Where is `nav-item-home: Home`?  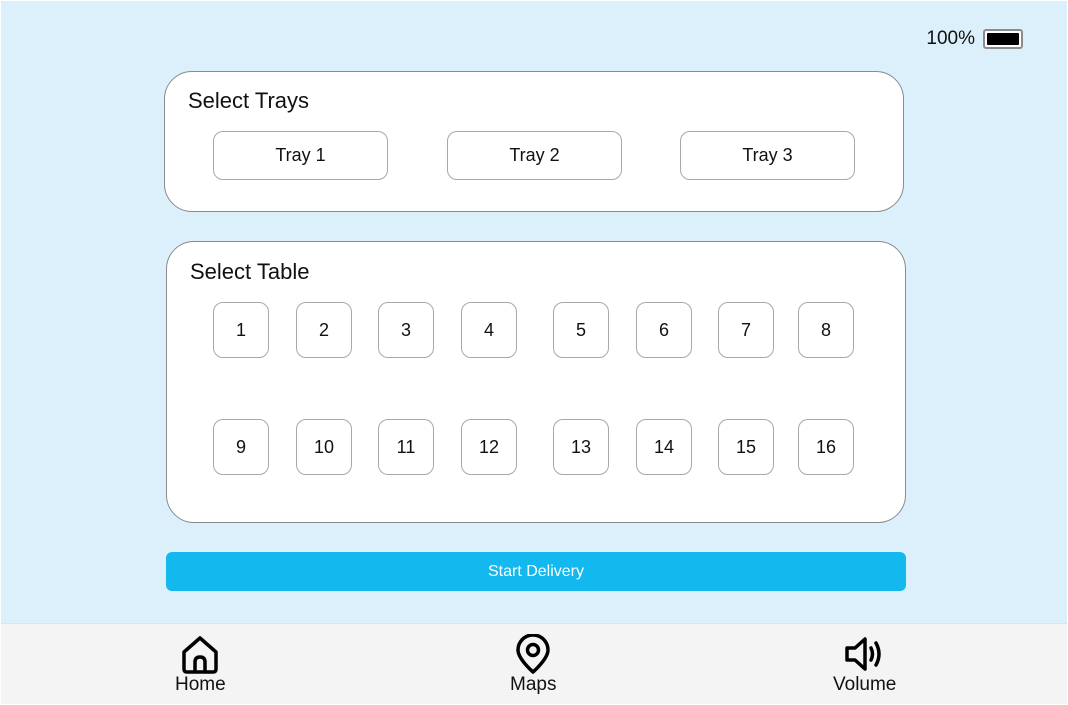
nav-item-home: Home is located at coordinates (200, 665).